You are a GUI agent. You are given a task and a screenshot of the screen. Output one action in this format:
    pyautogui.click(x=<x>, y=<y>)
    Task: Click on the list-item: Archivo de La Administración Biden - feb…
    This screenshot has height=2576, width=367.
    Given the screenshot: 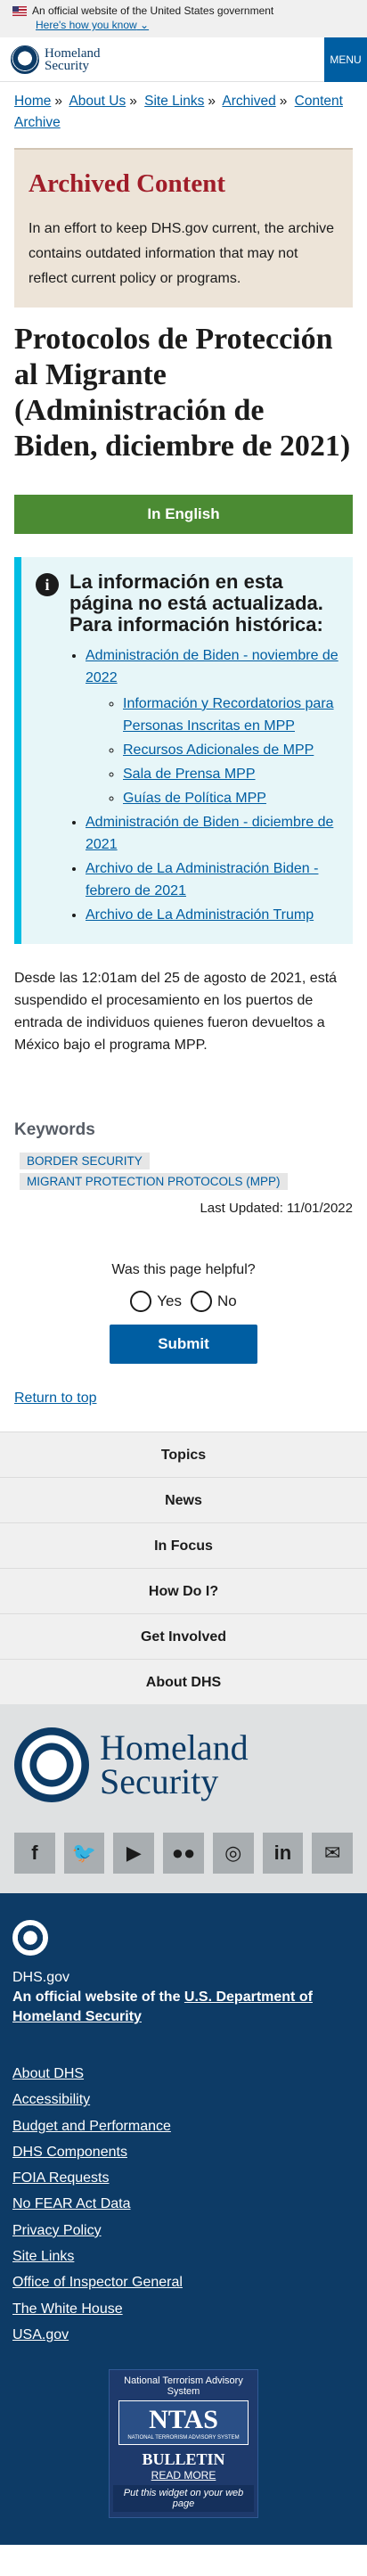 What is the action you would take?
    pyautogui.click(x=212, y=879)
    